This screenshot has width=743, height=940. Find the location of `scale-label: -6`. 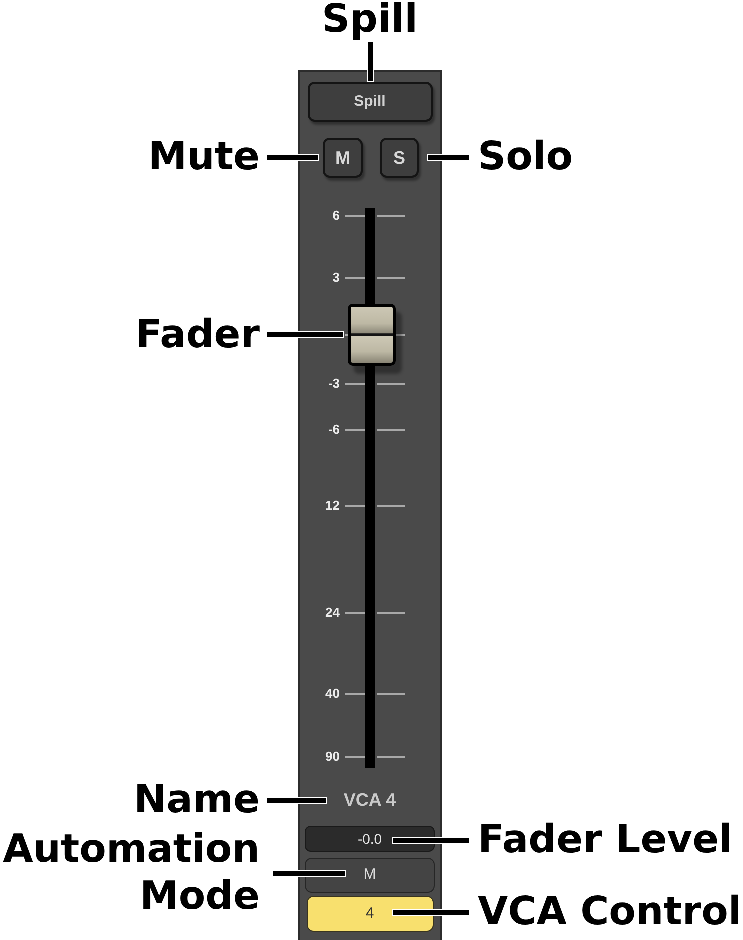

scale-label: -6 is located at coordinates (334, 430).